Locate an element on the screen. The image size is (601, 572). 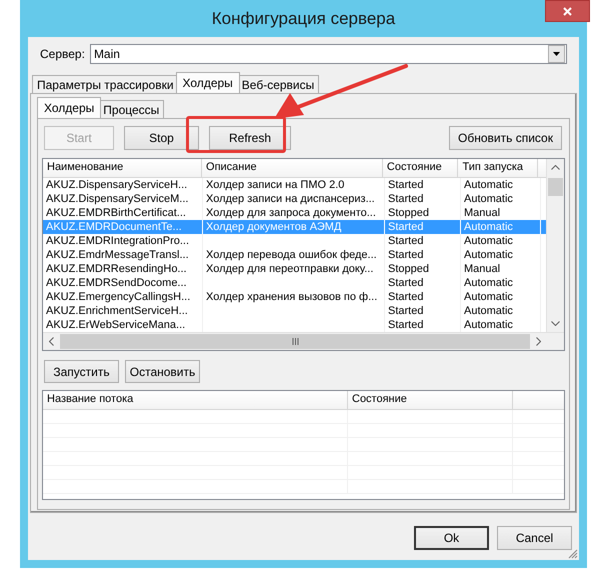
dialog-button: Ok is located at coordinates (451, 538).